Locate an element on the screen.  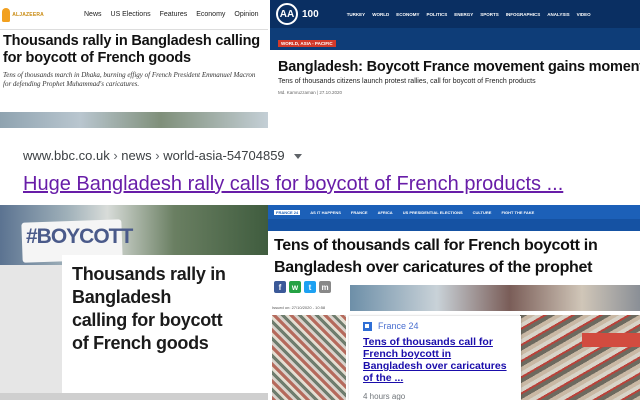
card-source-name: France 24 is located at coordinates (398, 326).